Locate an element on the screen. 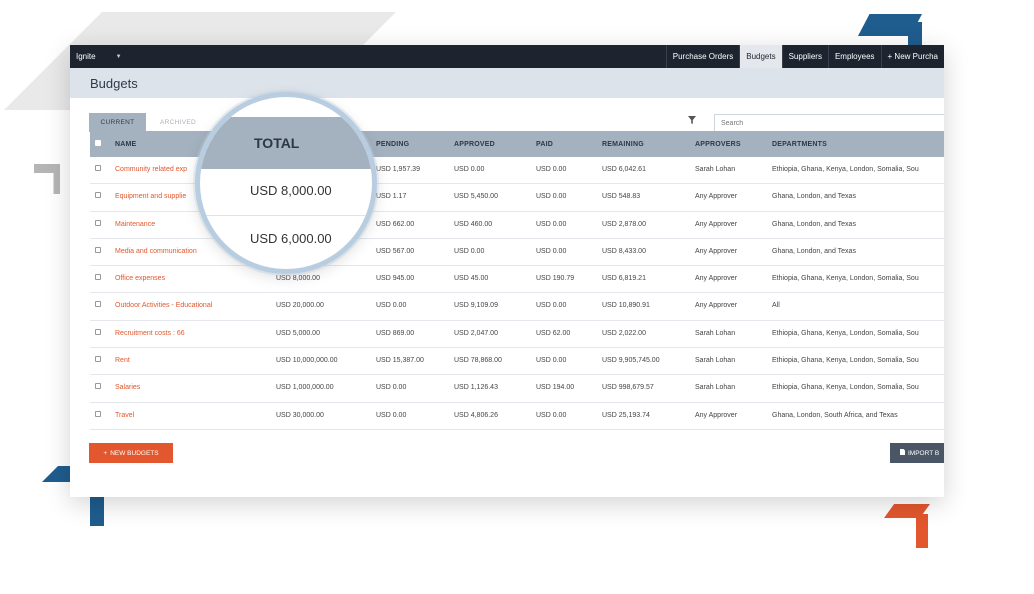 This screenshot has height=594, width=1034. cell-pending: USD 869.00 is located at coordinates (395, 333).